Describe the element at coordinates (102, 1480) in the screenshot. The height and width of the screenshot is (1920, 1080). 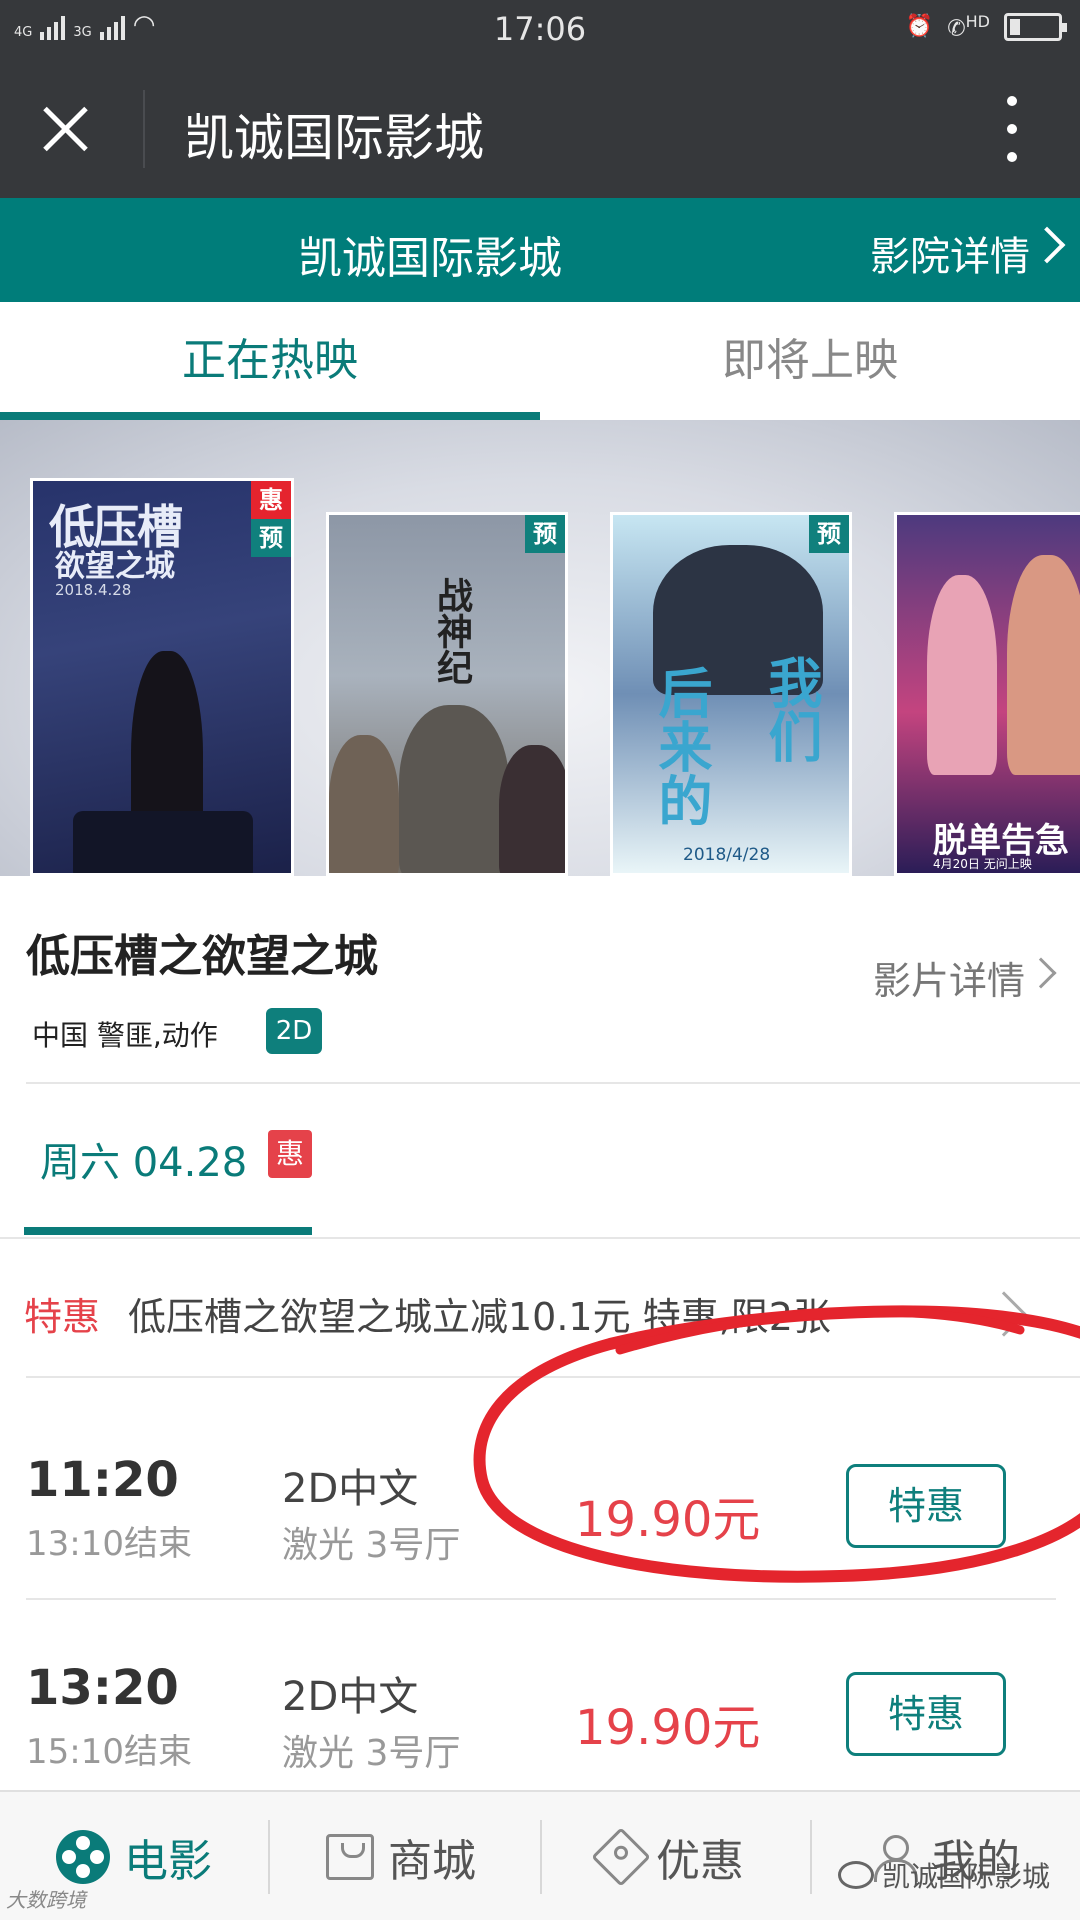
I see `showtime-start: 11:20` at that location.